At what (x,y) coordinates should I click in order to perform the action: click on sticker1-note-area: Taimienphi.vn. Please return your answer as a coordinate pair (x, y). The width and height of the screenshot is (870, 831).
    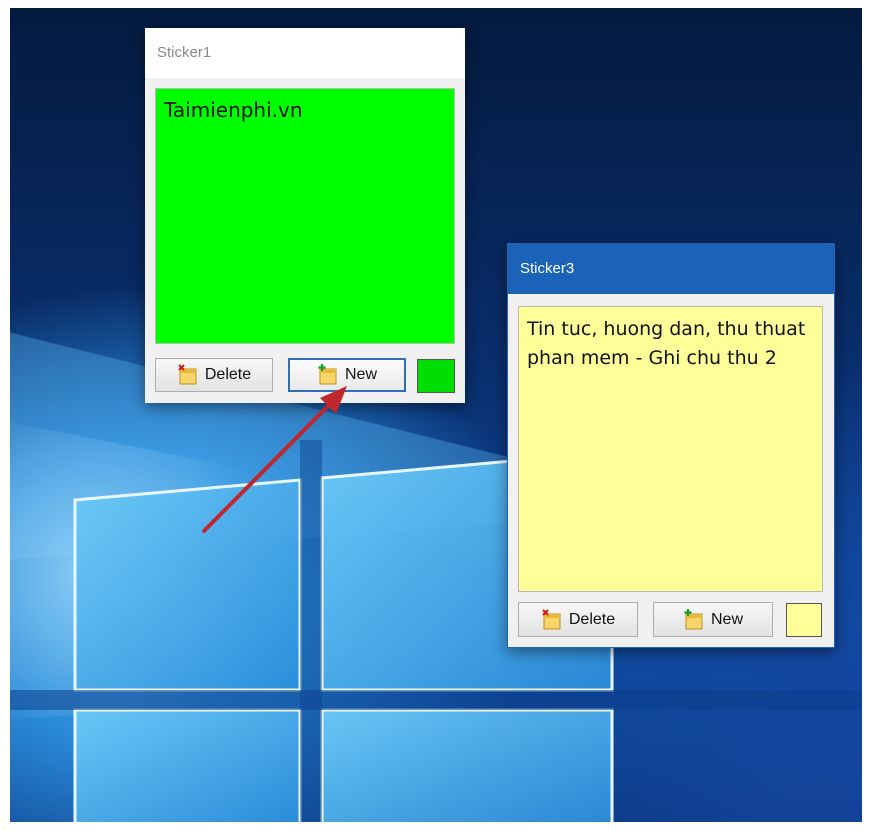
    Looking at the image, I should click on (305, 216).